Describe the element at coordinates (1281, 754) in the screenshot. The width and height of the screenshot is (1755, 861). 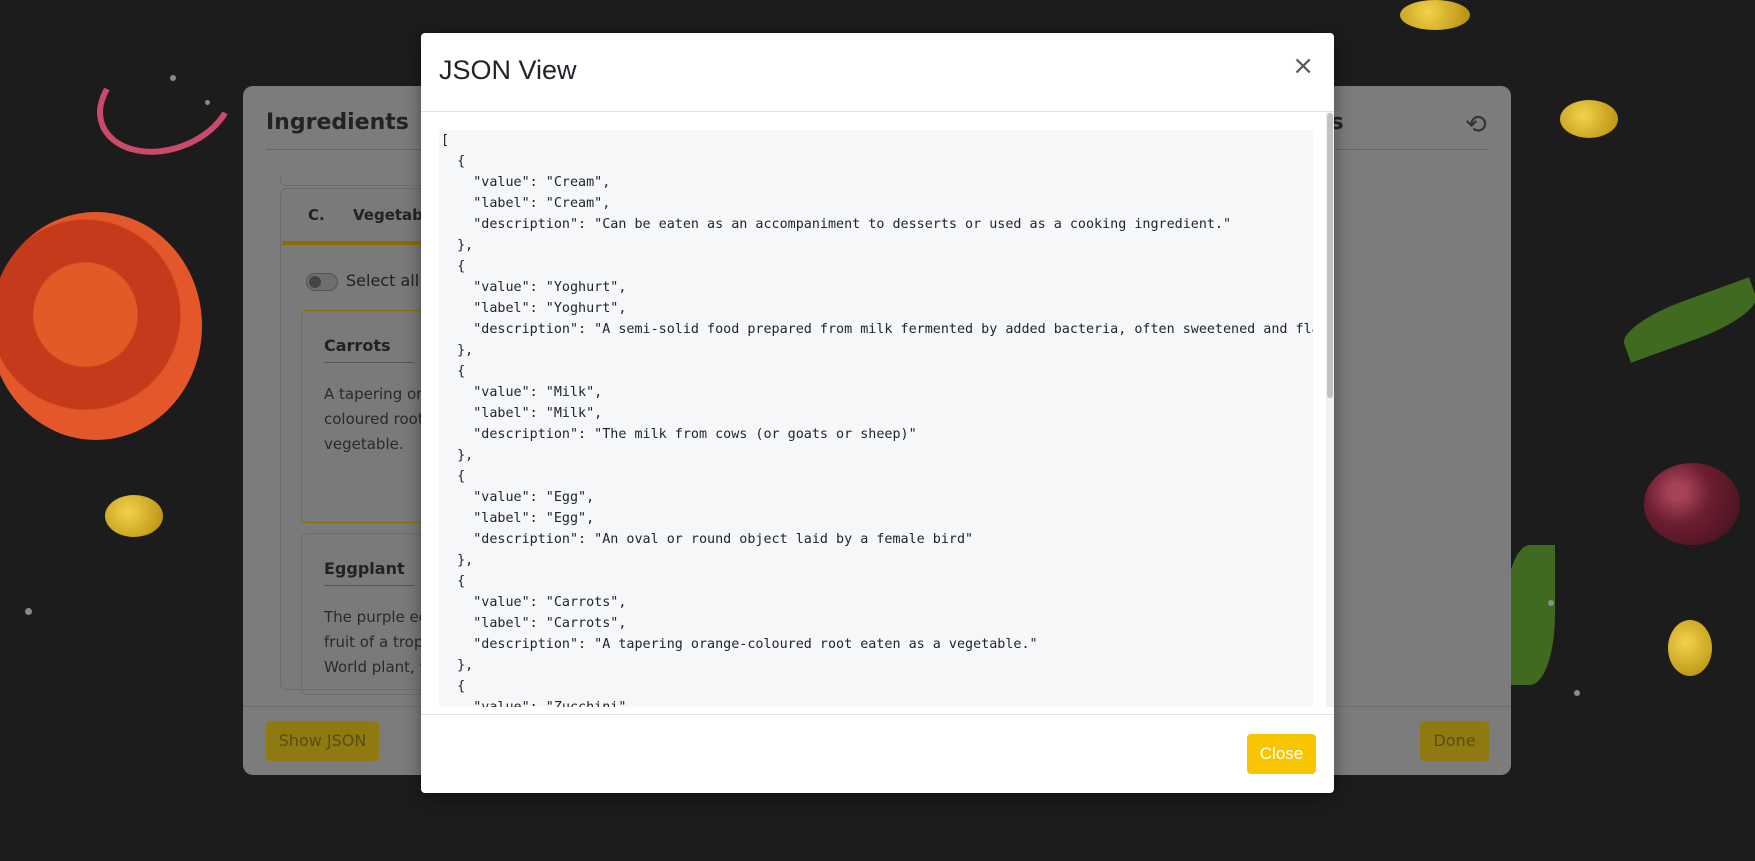
I see `close-button: Close` at that location.